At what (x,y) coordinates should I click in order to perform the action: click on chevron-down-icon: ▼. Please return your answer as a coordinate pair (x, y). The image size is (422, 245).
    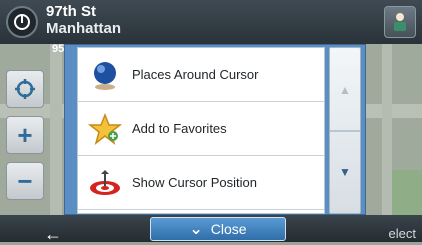
    Looking at the image, I should click on (345, 172).